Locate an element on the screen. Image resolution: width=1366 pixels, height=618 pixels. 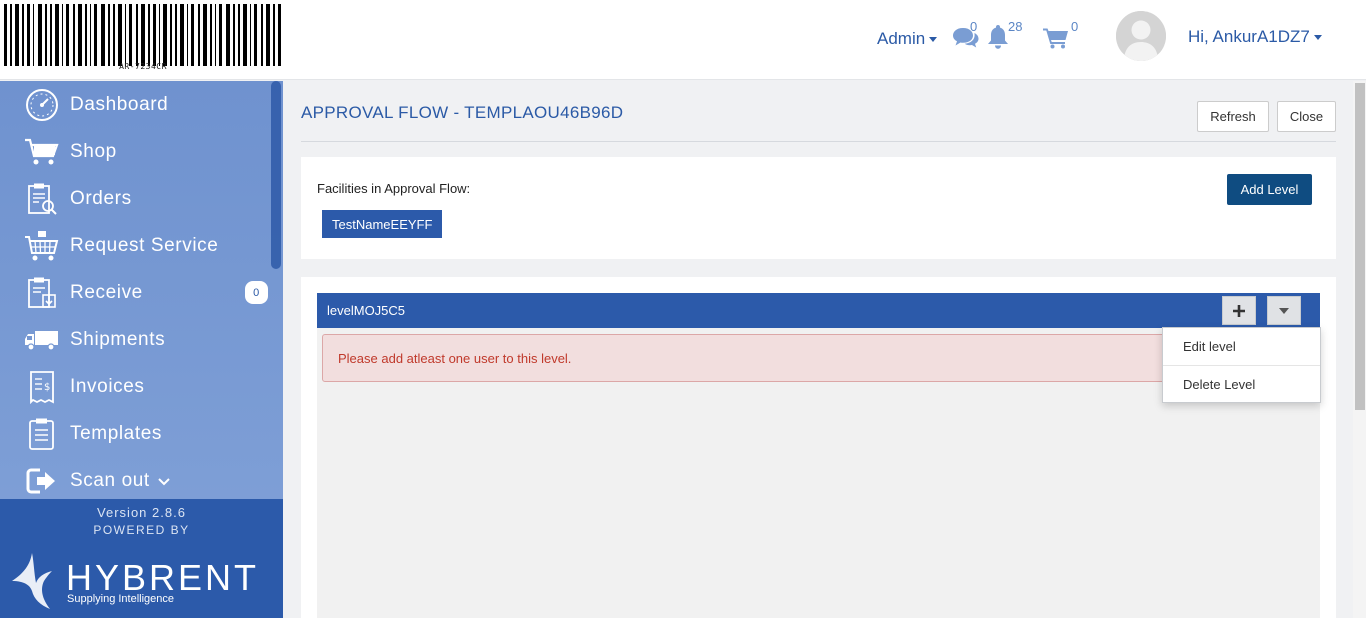
user-dropdown: Hi, AnkurA1DZ7 is located at coordinates (1255, 37).